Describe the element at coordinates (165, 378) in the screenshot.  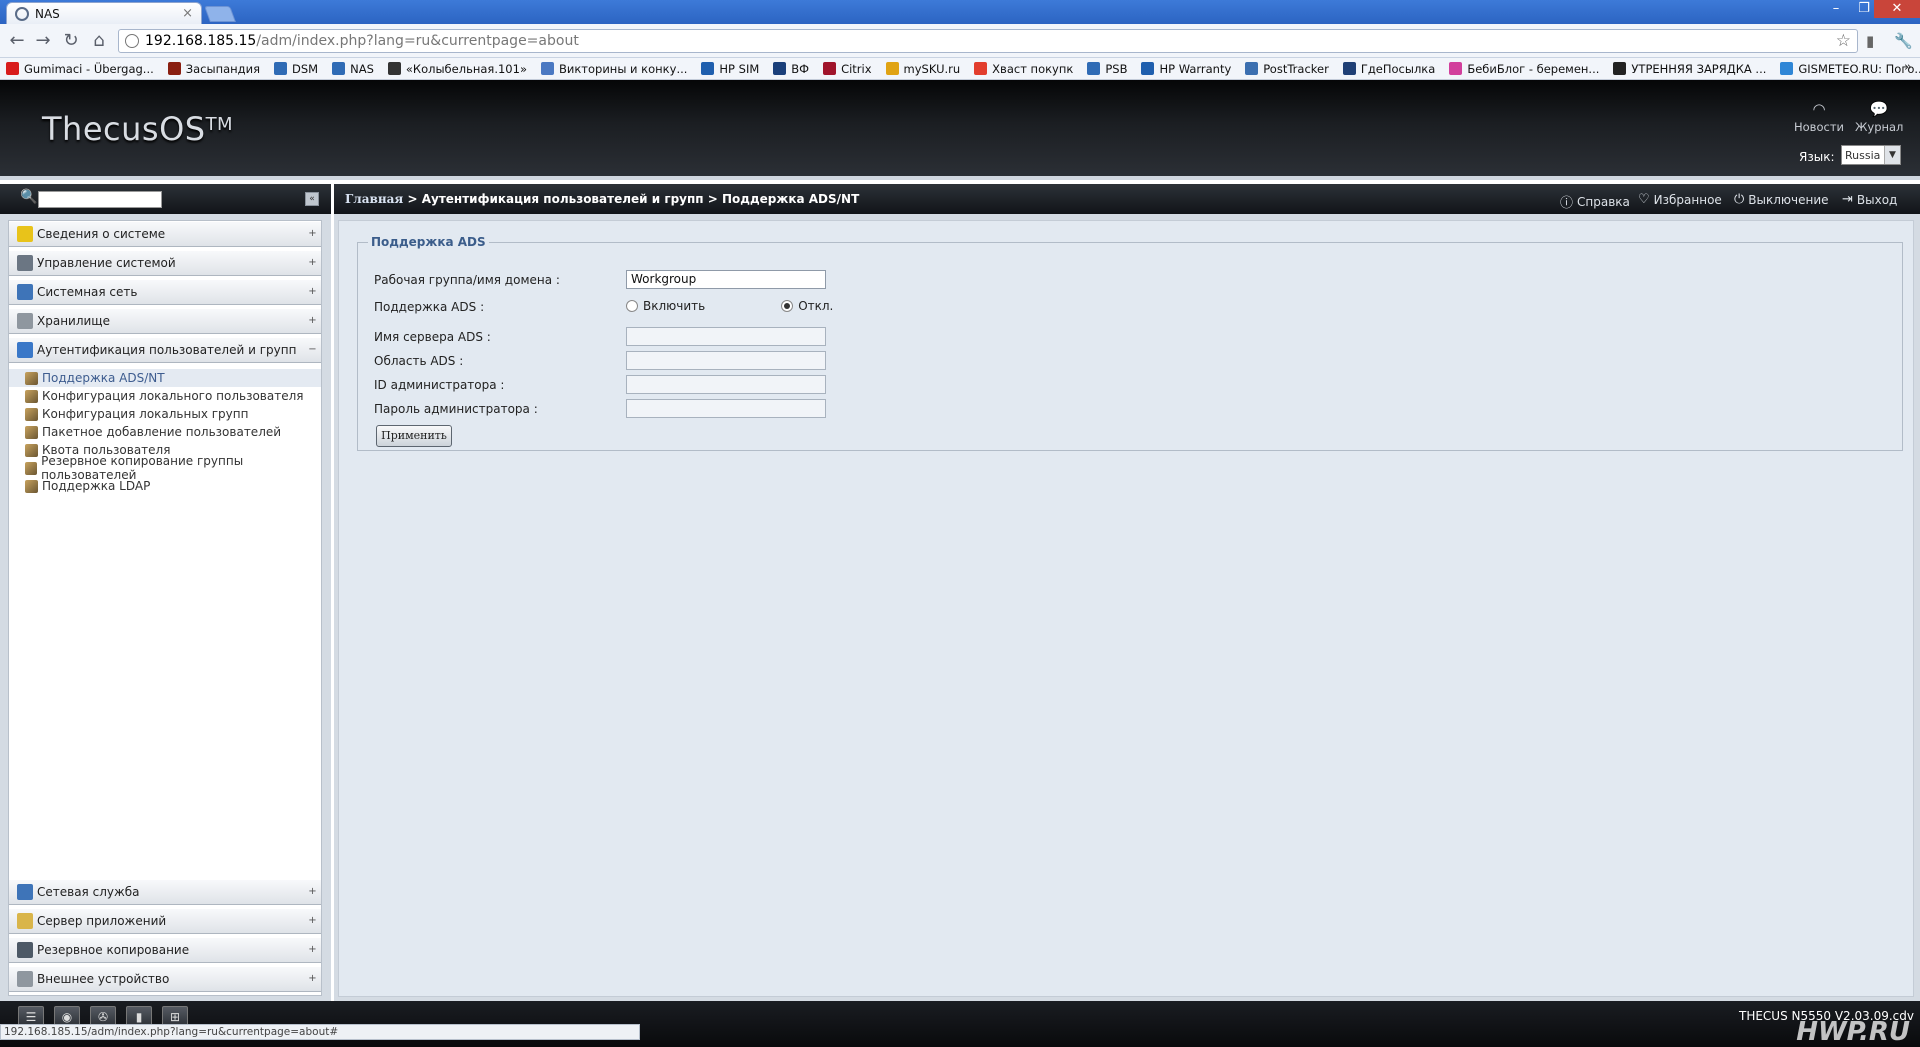
I see `sidebar-subitem: Поддержка ADS/NT` at that location.